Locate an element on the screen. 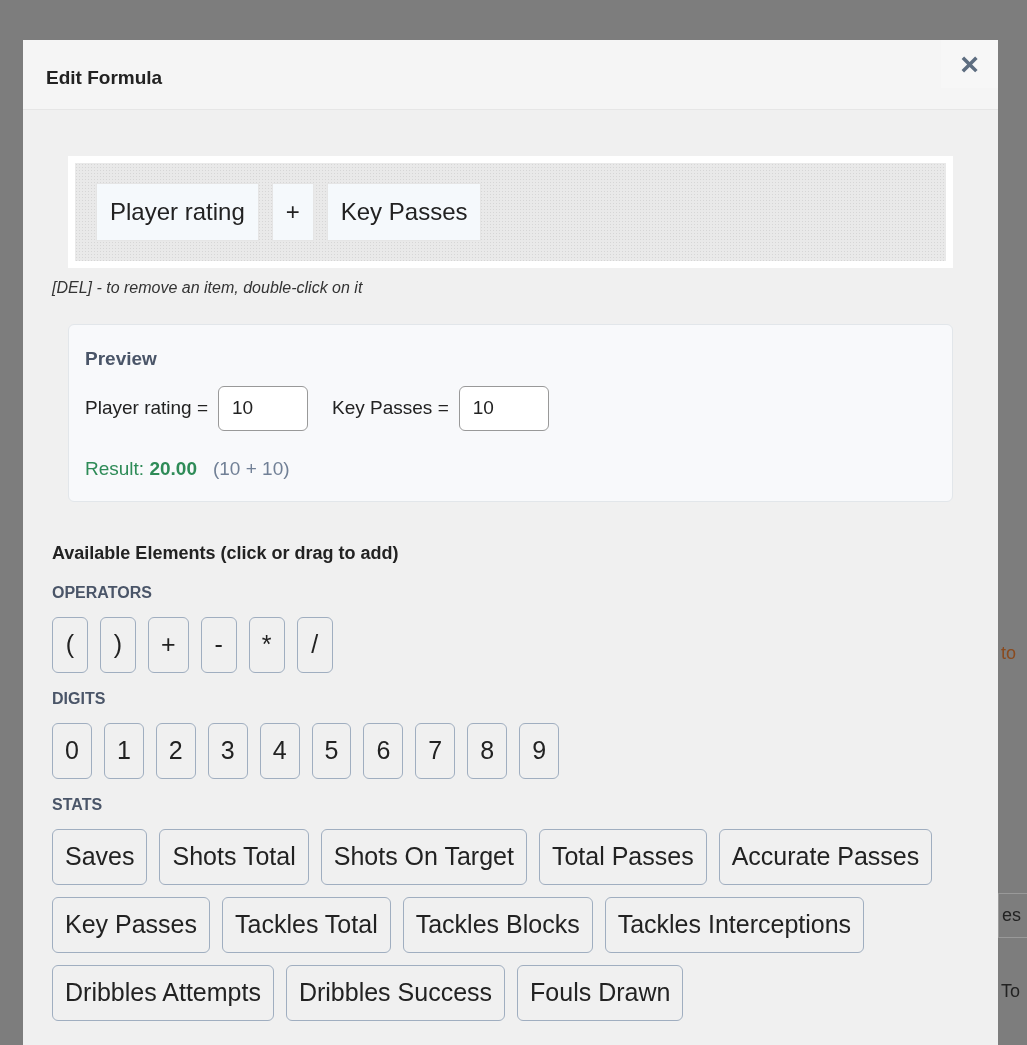 The image size is (1027, 1045). hint-text: [DEL] - to remove an item, double-click on it is located at coordinates (208, 288).